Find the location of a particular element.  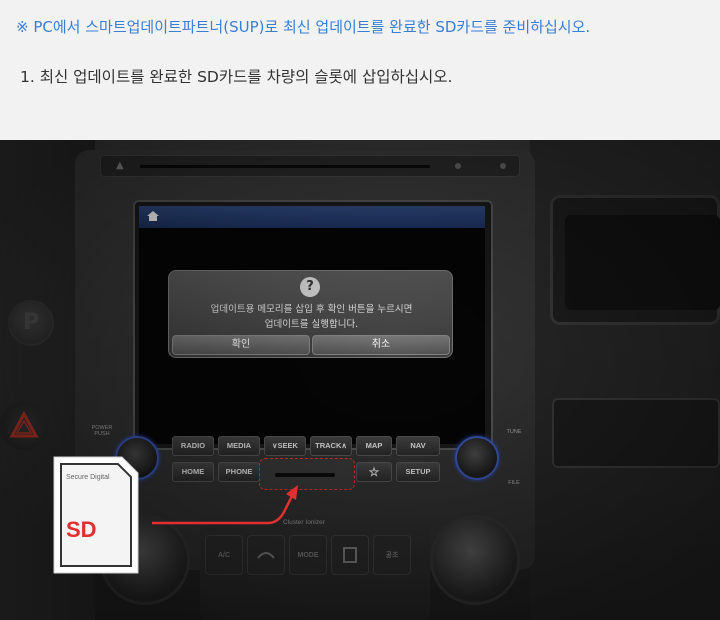

sd-card-icon is located at coordinates (96, 515).